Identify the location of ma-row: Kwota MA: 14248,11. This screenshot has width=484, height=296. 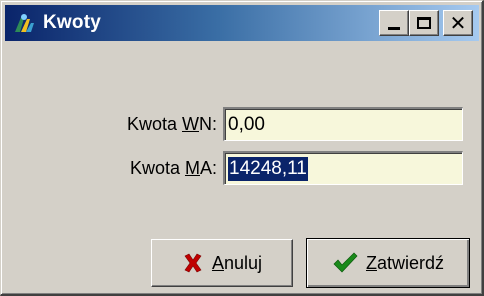
(280, 168).